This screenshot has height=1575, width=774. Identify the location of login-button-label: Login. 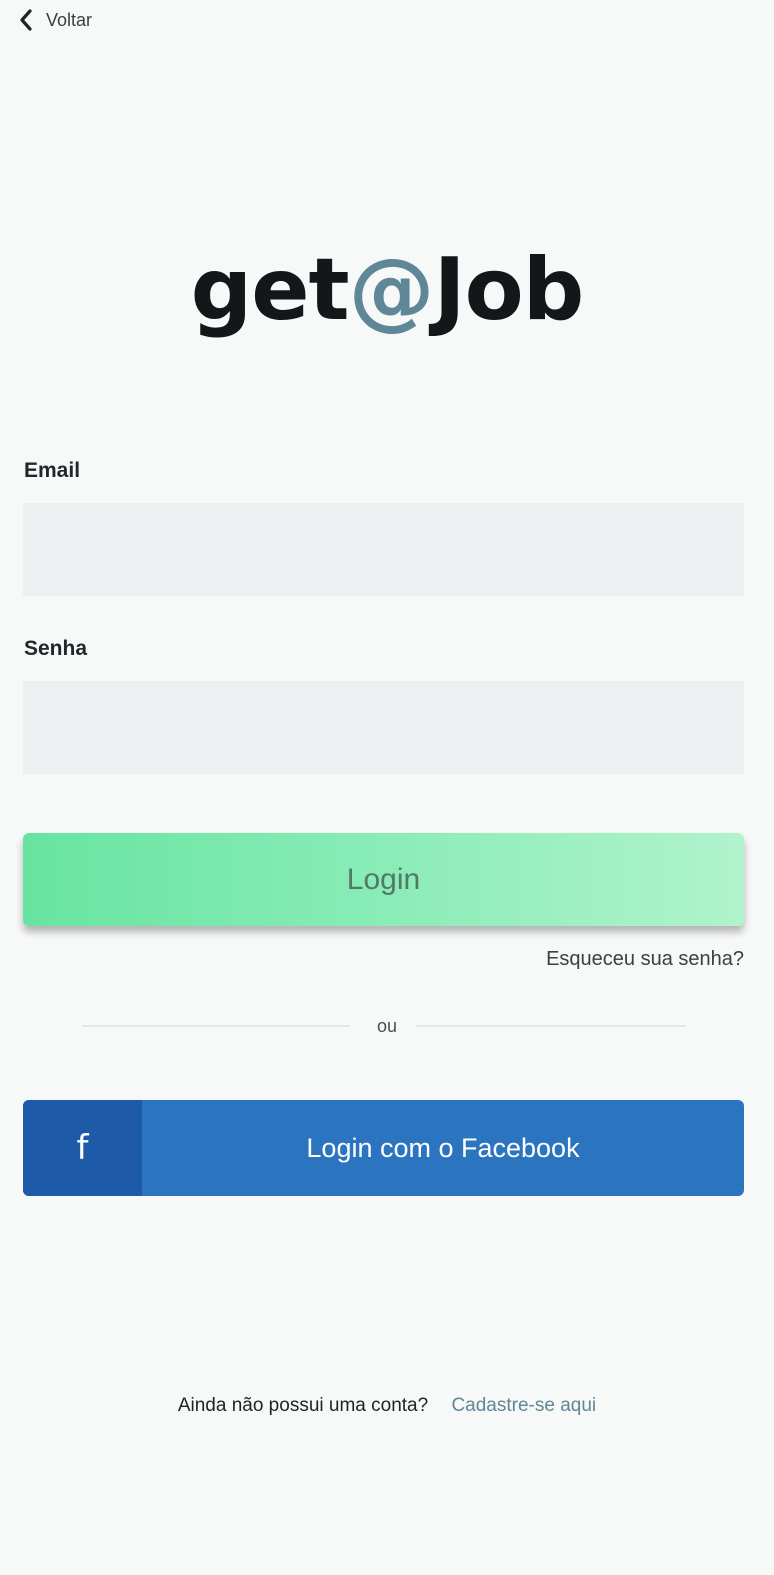
(383, 879).